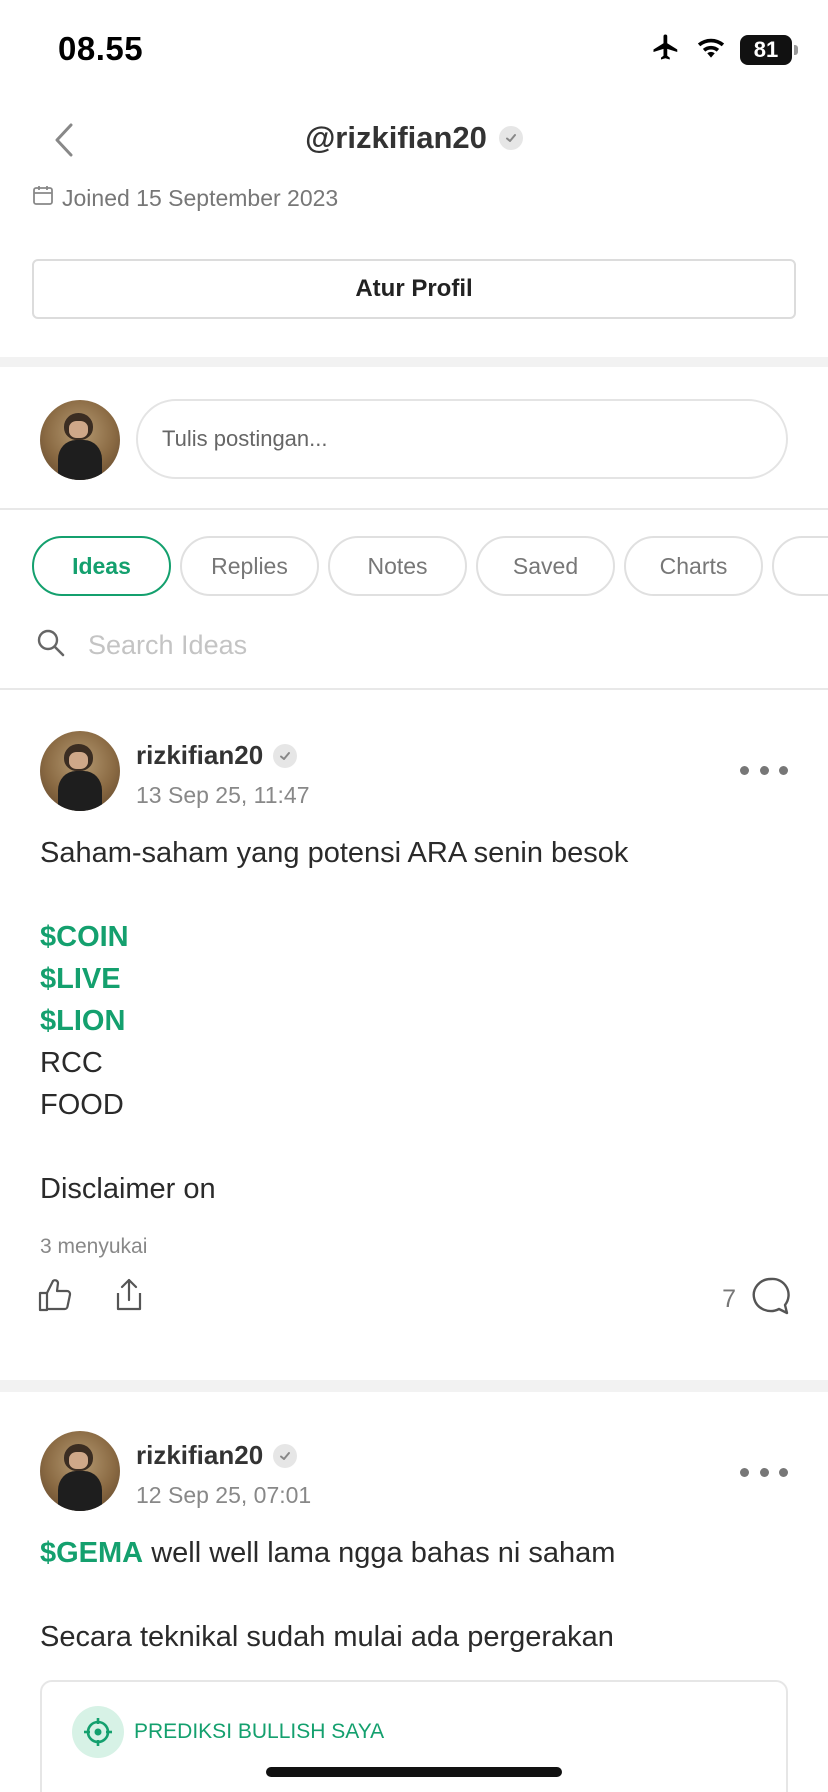  I want to click on joined-text: Joined 15 September 2023, so click(200, 197).